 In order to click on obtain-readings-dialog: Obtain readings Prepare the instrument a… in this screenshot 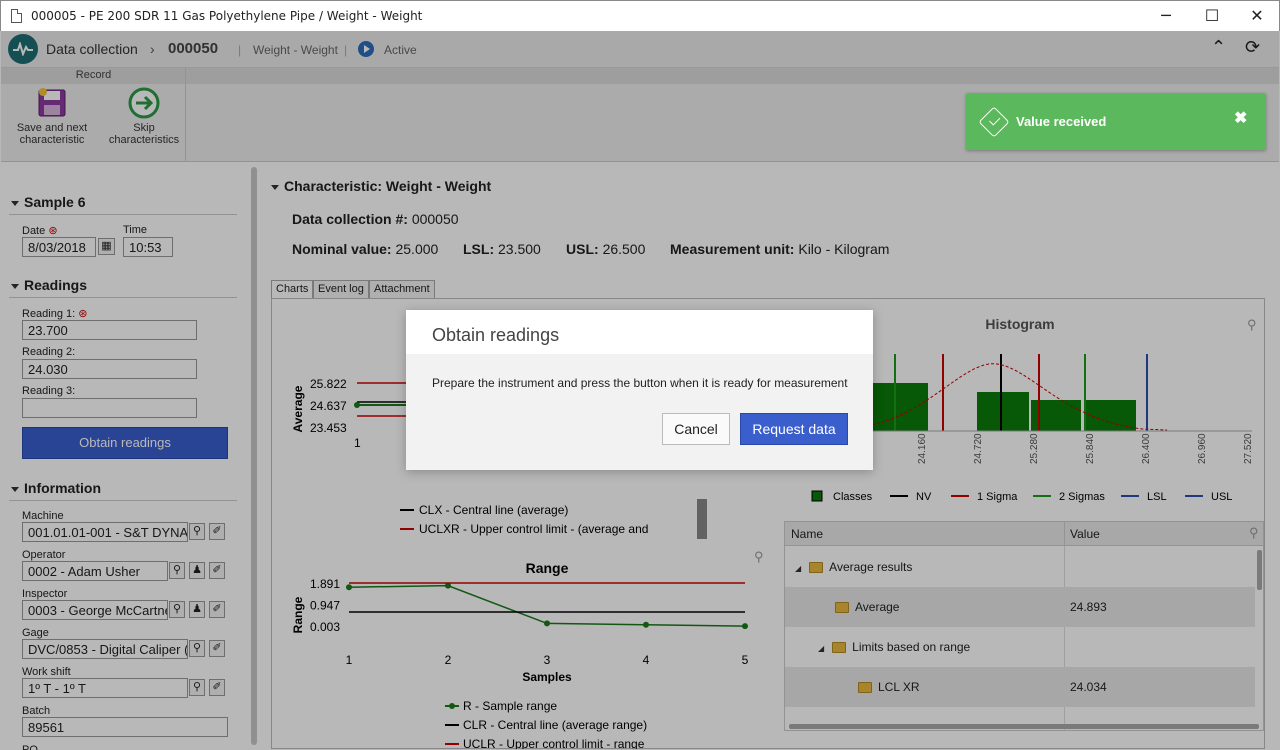, I will do `click(639, 390)`.